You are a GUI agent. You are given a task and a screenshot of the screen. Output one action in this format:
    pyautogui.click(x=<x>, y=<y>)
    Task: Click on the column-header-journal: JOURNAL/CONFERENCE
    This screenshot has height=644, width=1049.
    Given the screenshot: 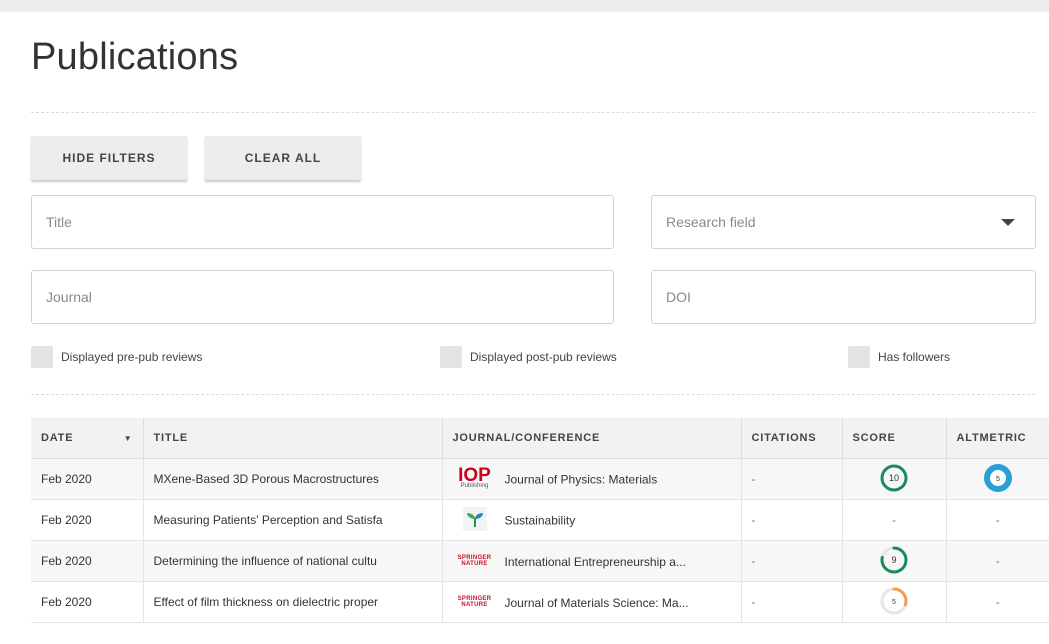 What is the action you would take?
    pyautogui.click(x=592, y=438)
    